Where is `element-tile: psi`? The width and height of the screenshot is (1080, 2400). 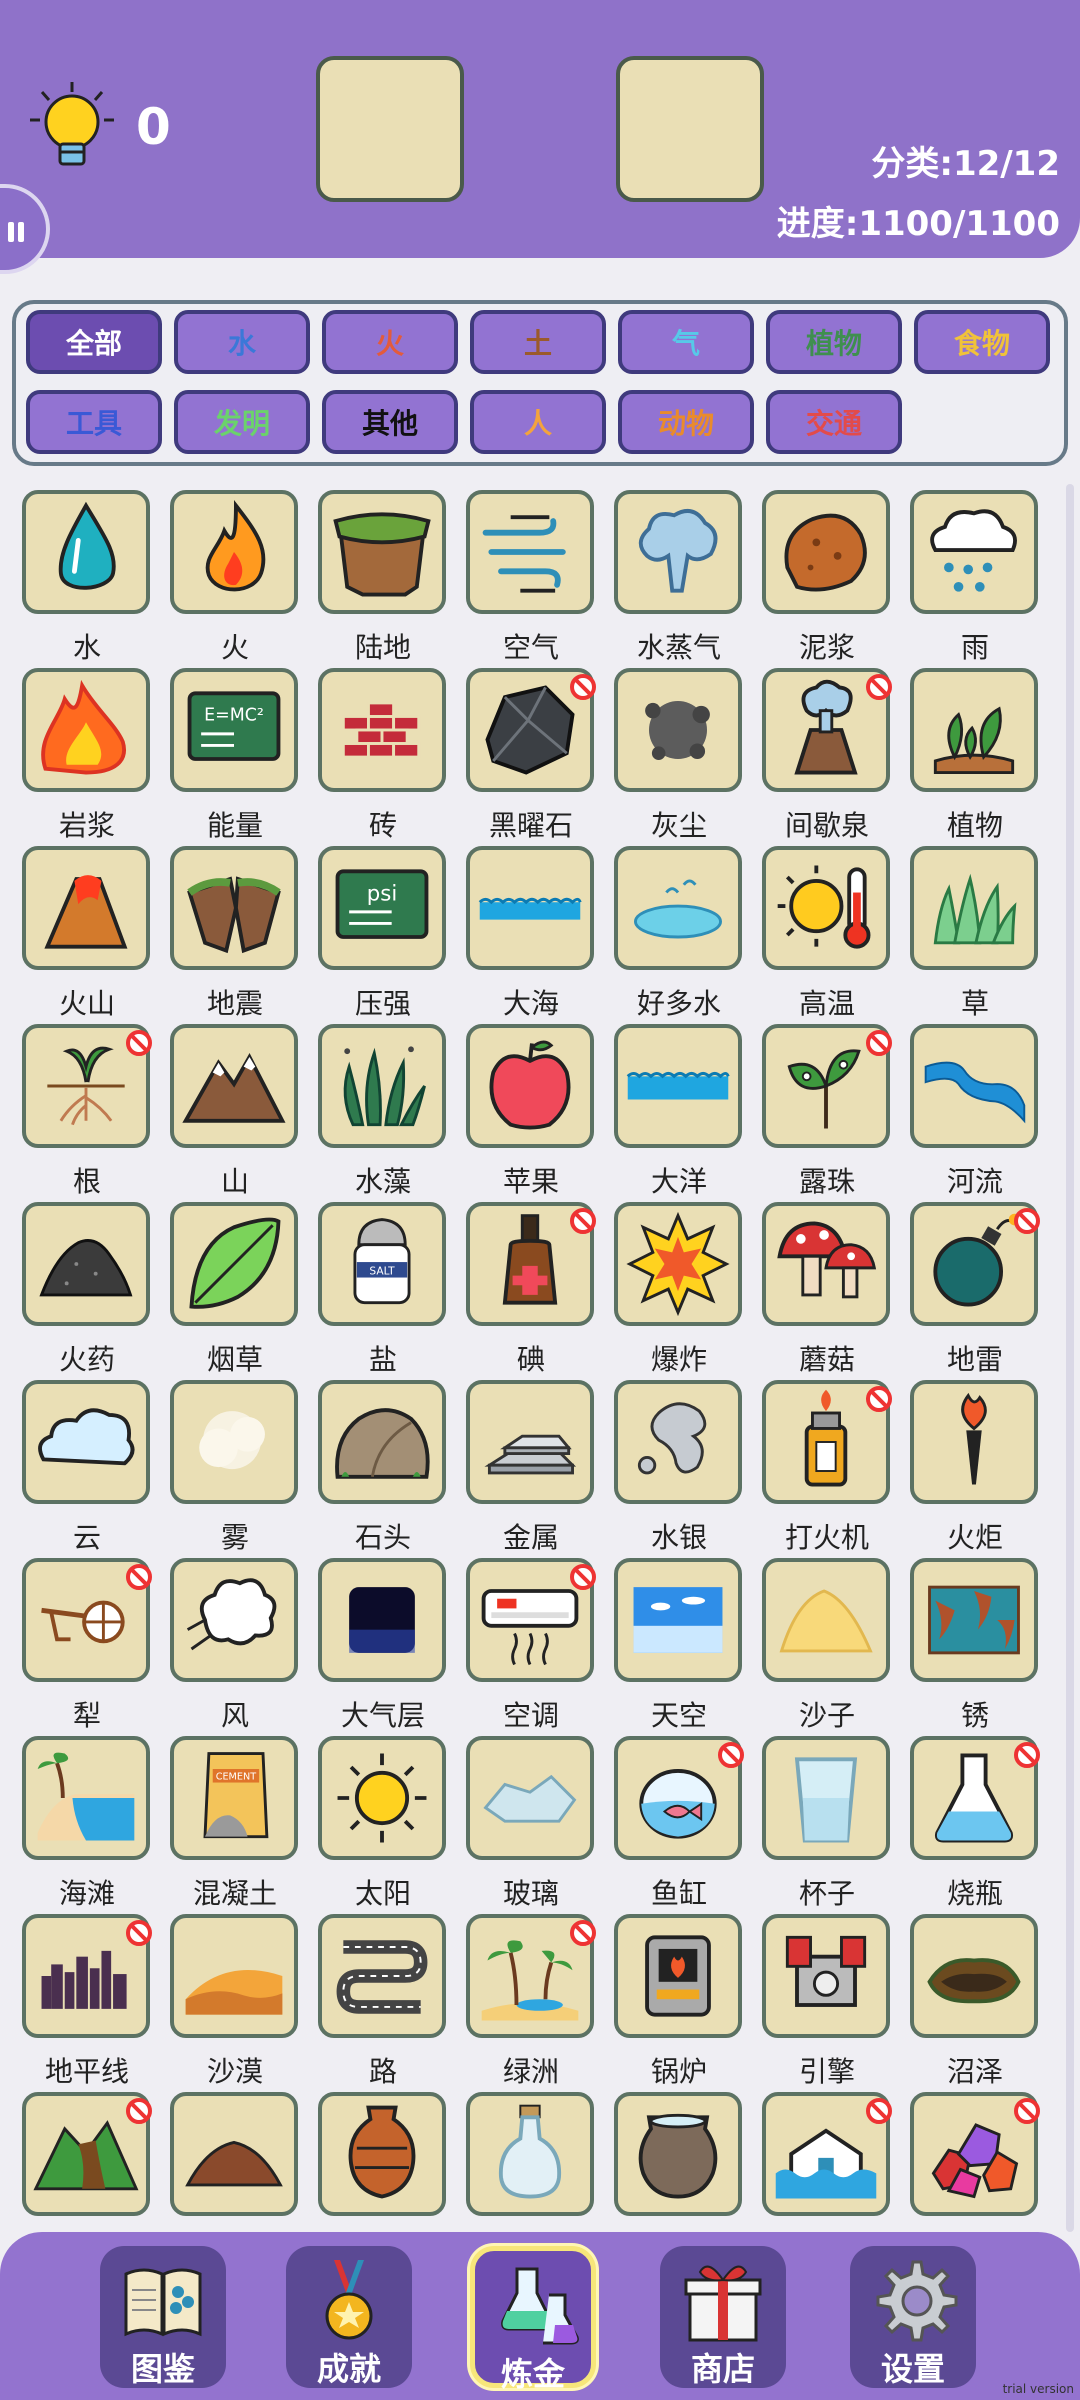
element-tile: psi is located at coordinates (382, 908).